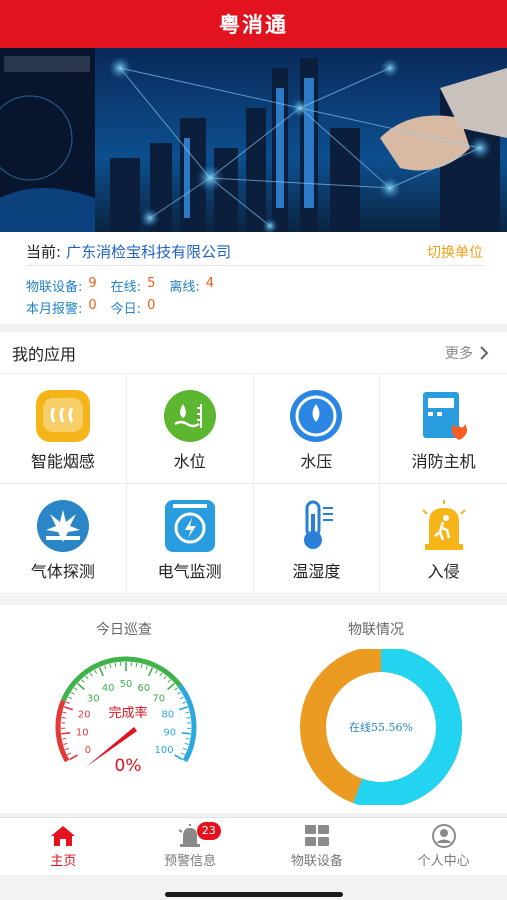 The height and width of the screenshot is (900, 507). What do you see at coordinates (316, 461) in the screenshot?
I see `app-label: 水压` at bounding box center [316, 461].